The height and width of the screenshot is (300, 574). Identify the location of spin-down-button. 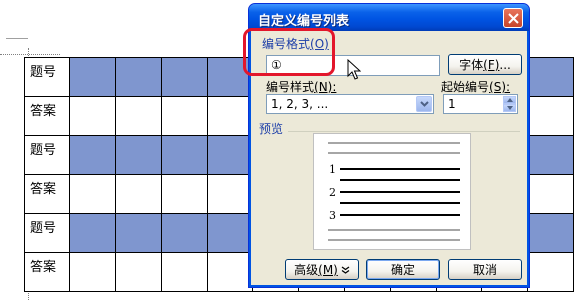
(509, 108).